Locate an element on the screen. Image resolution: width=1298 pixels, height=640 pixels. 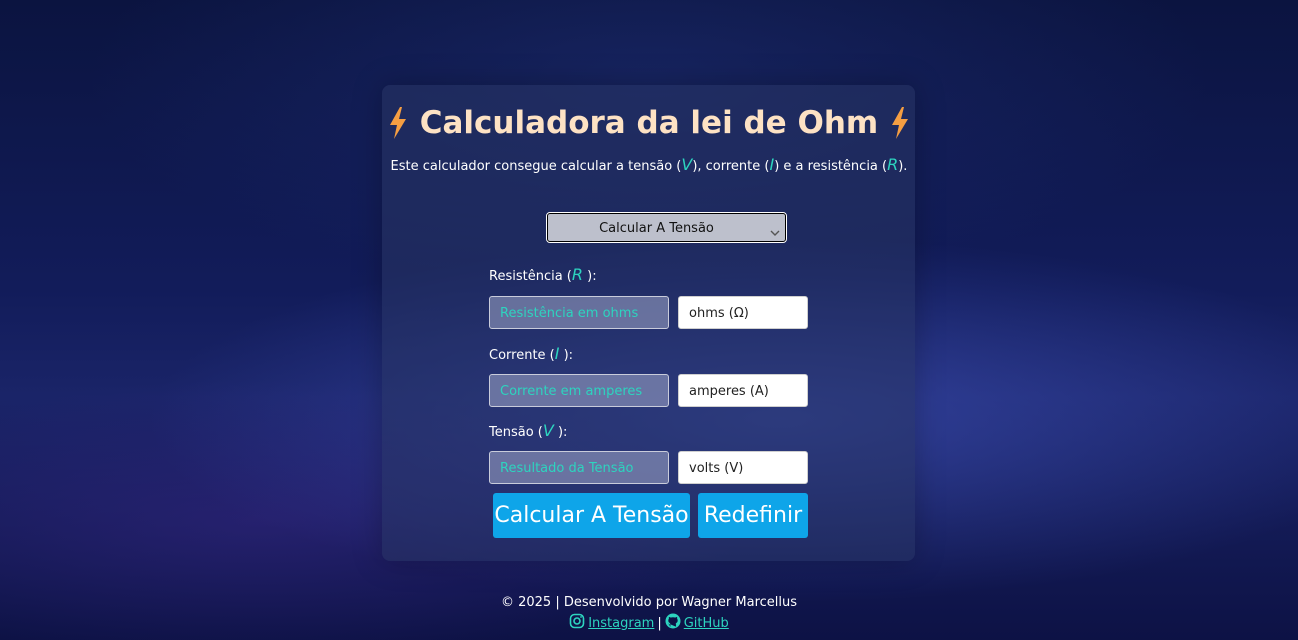
current-input: Corrente em amperes is located at coordinates (579, 390).